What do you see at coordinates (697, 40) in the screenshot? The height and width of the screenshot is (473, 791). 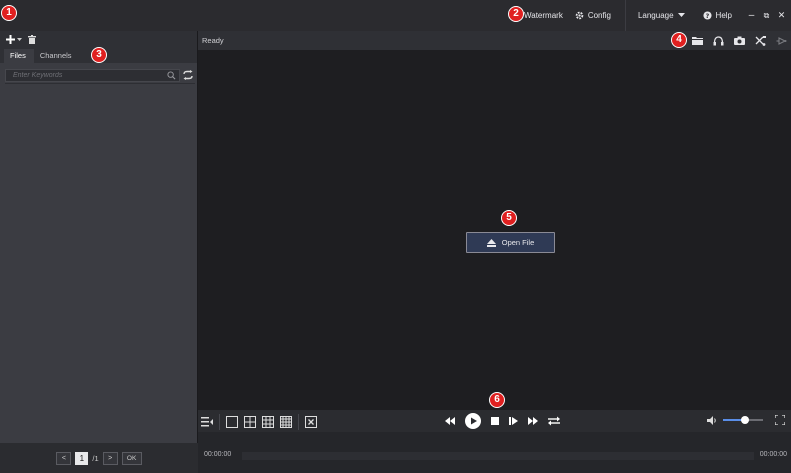 I see `open-folder-icon` at bounding box center [697, 40].